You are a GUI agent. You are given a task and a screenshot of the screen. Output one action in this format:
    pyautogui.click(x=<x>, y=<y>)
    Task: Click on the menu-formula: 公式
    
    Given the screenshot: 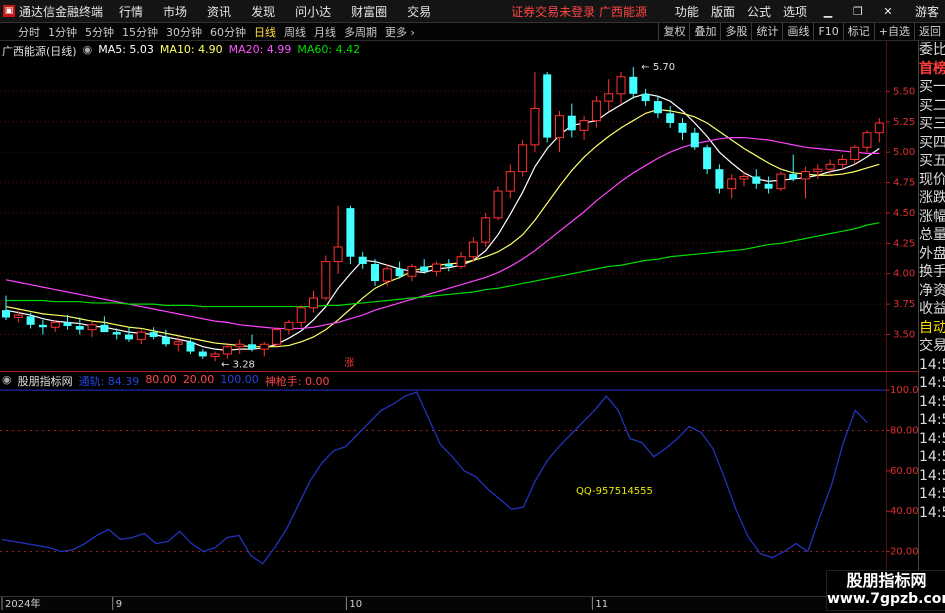 What is the action you would take?
    pyautogui.click(x=759, y=11)
    